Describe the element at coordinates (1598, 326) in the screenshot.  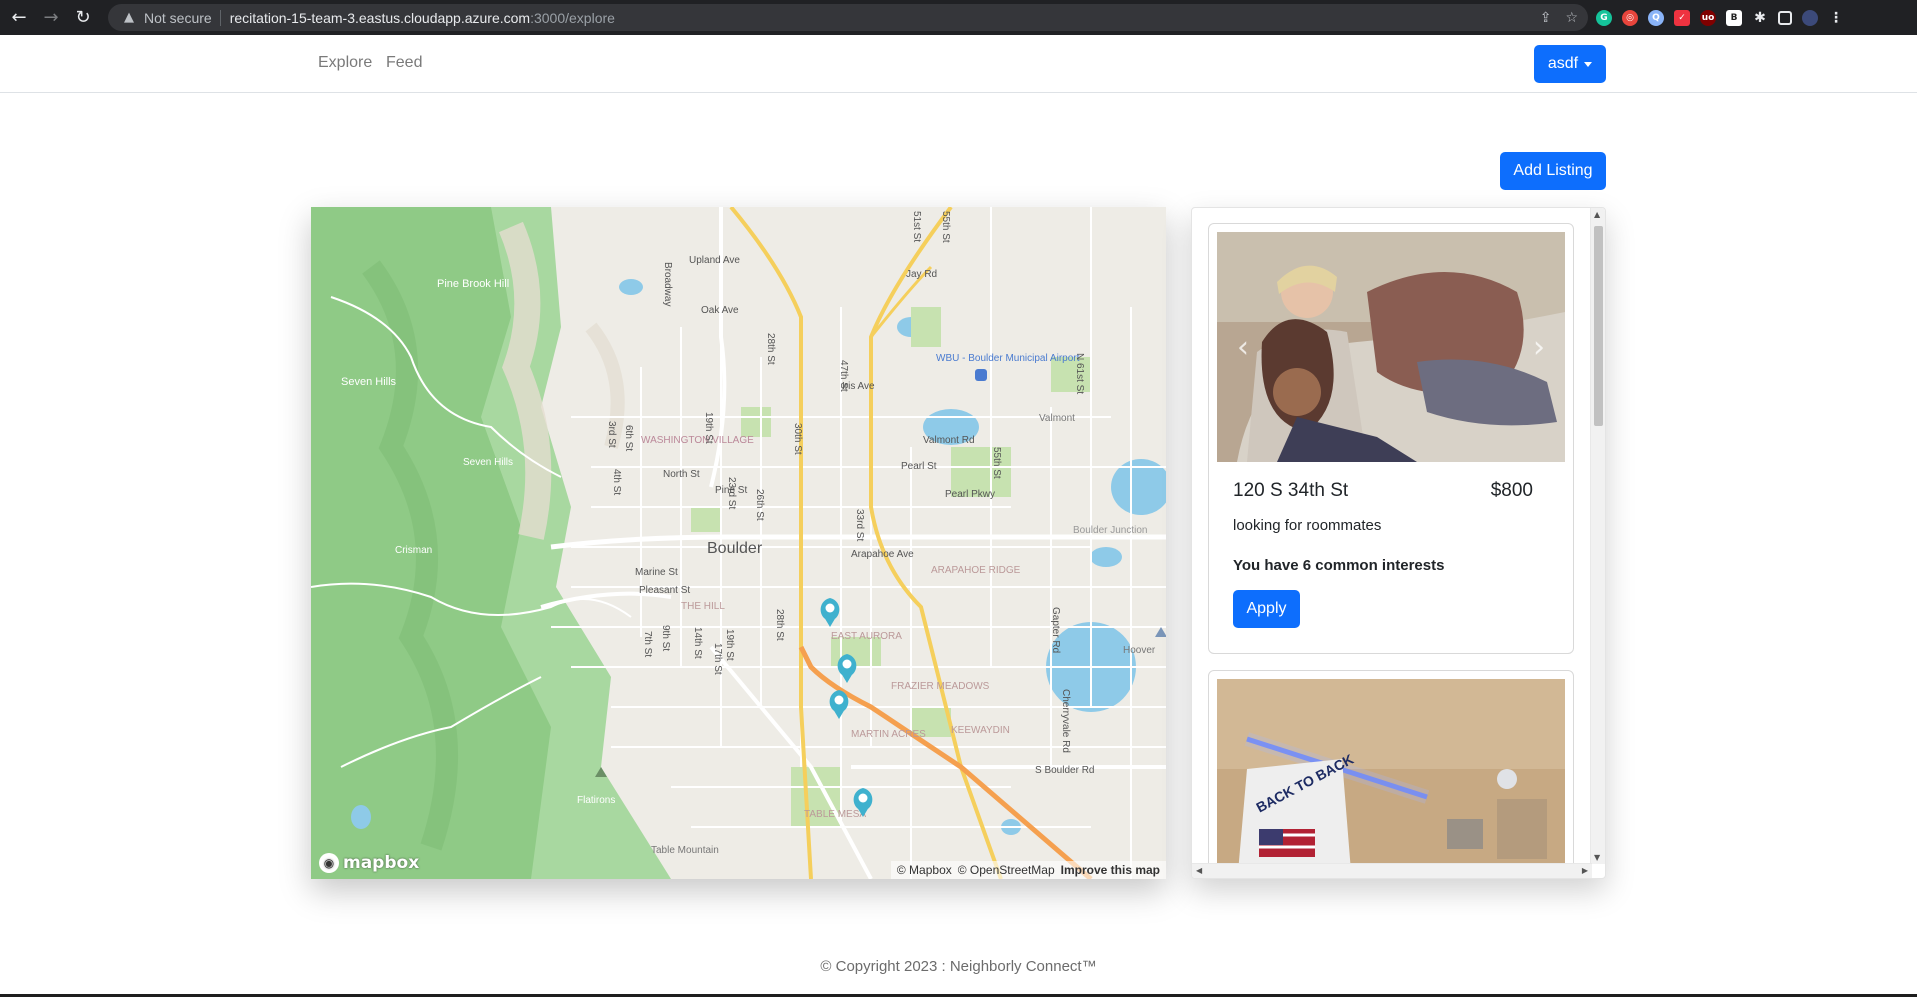
I see `scrollbar-thumb` at that location.